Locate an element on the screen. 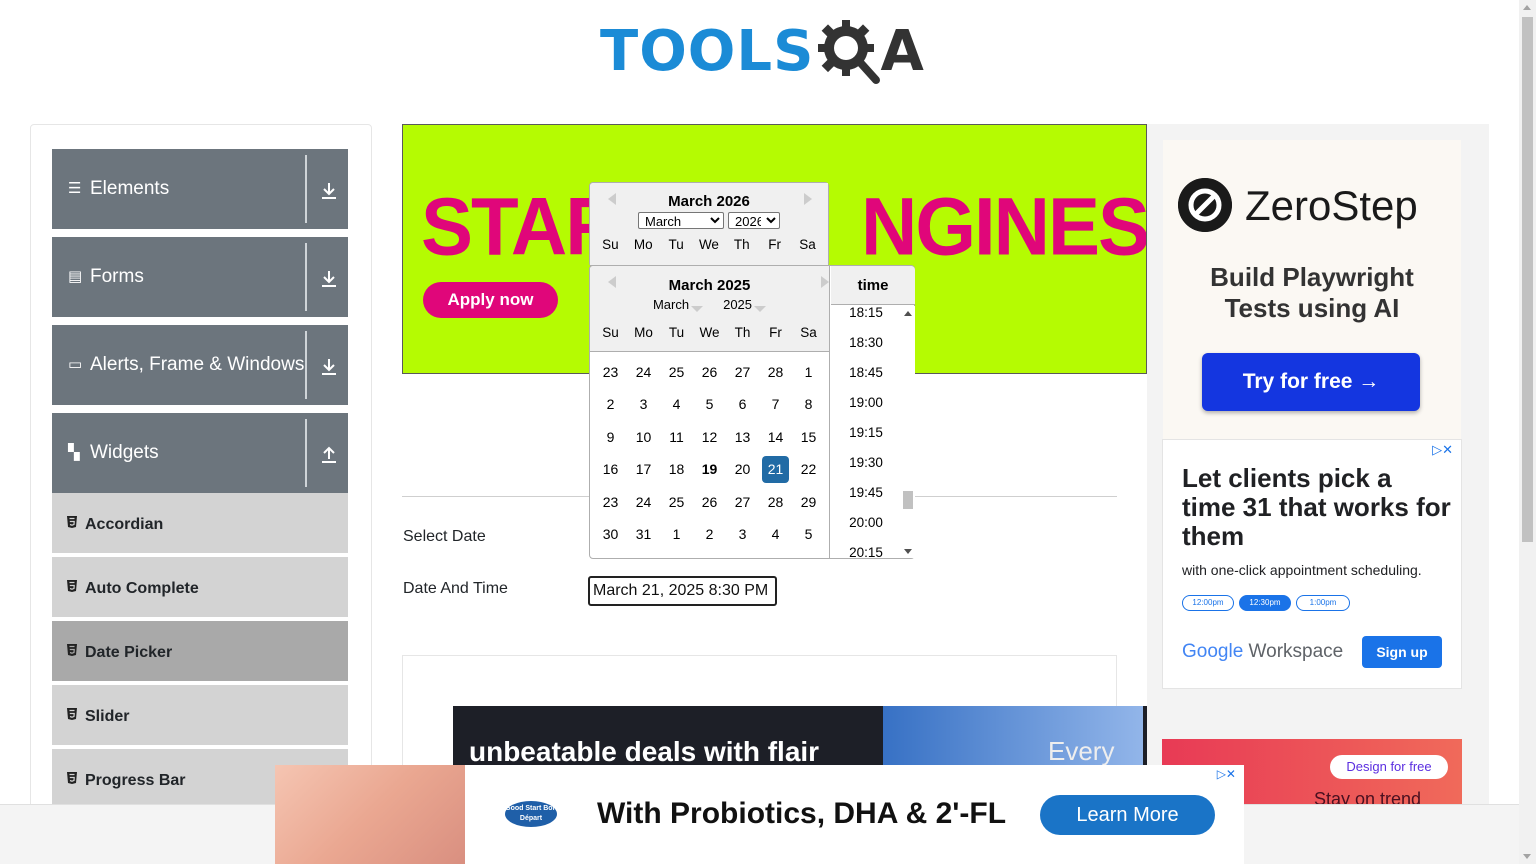 The width and height of the screenshot is (1536, 864). time-list-scrollbar is located at coordinates (908, 432).